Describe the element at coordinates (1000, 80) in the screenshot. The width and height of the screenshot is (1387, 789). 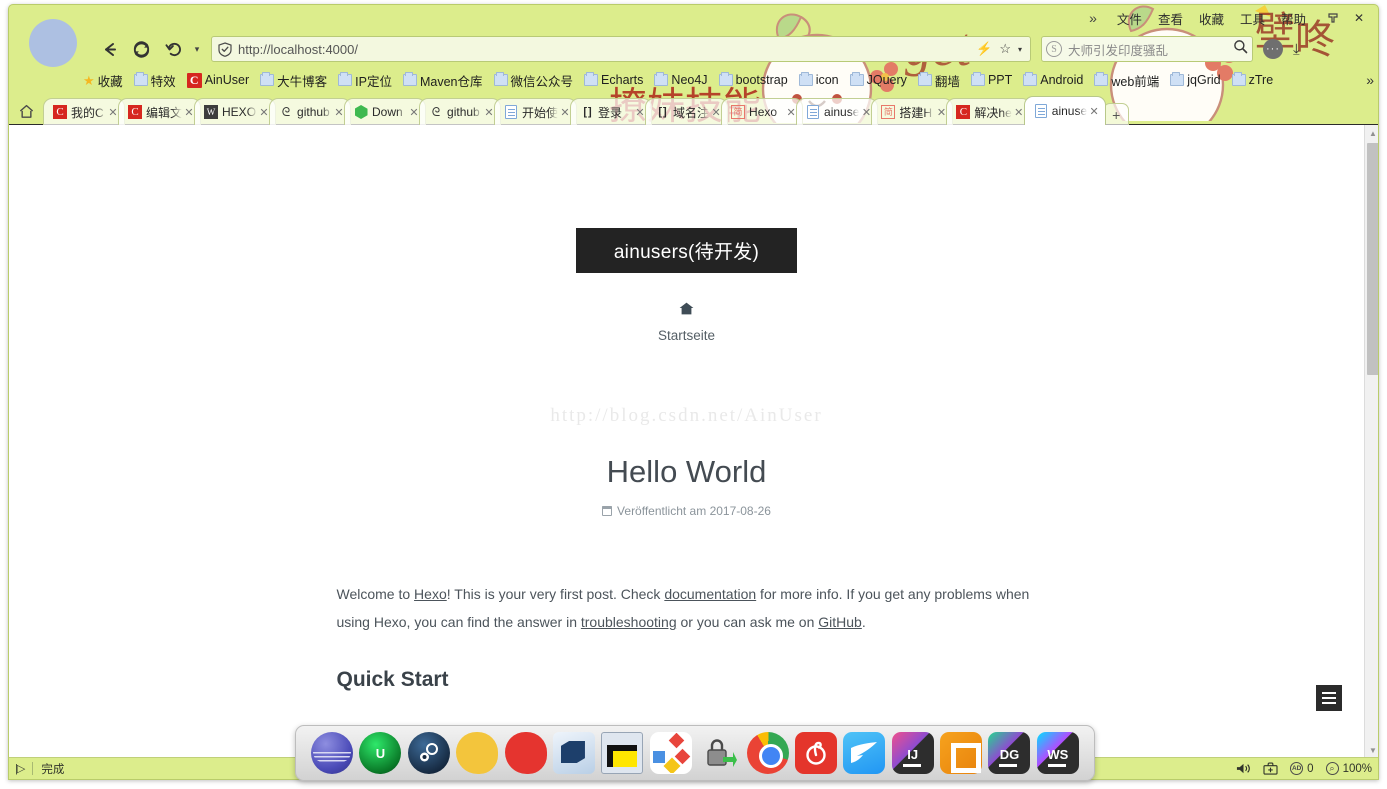
I see `bookmark-label: PPT` at that location.